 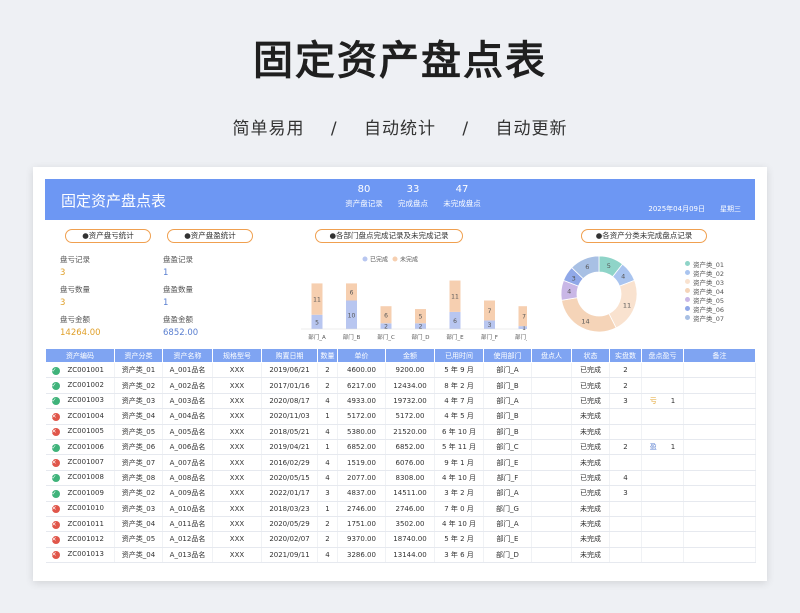 I want to click on cell-used: 5 年 11 月, so click(x=459, y=447).